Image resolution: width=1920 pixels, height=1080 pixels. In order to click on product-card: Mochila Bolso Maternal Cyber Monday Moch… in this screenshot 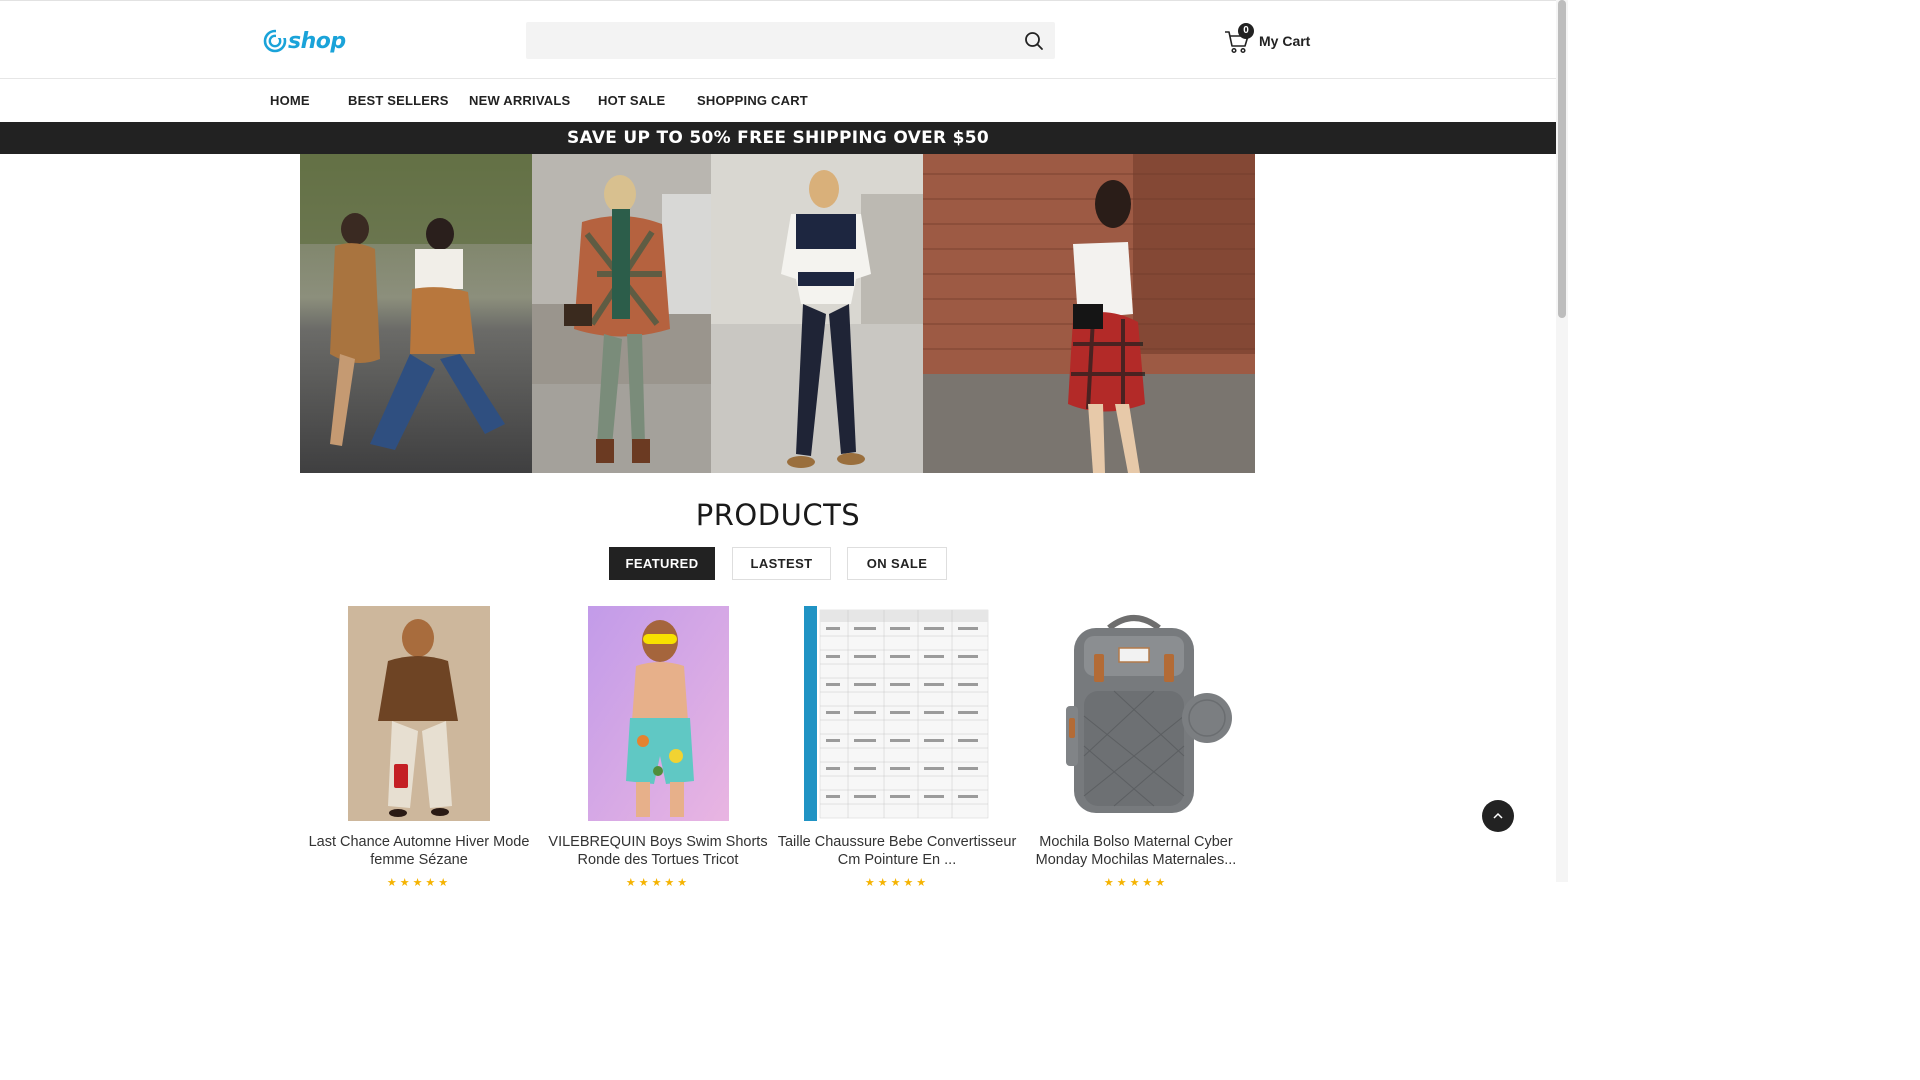, I will do `click(1136, 747)`.